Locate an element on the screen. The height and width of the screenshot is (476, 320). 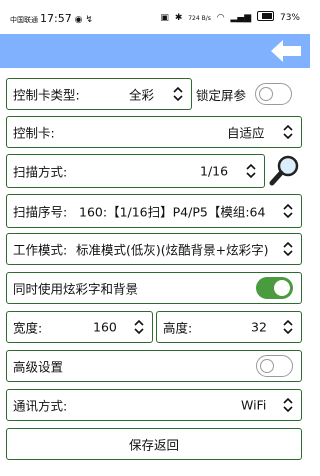
scan-mode-label: 扫描方式: is located at coordinates (40, 172).